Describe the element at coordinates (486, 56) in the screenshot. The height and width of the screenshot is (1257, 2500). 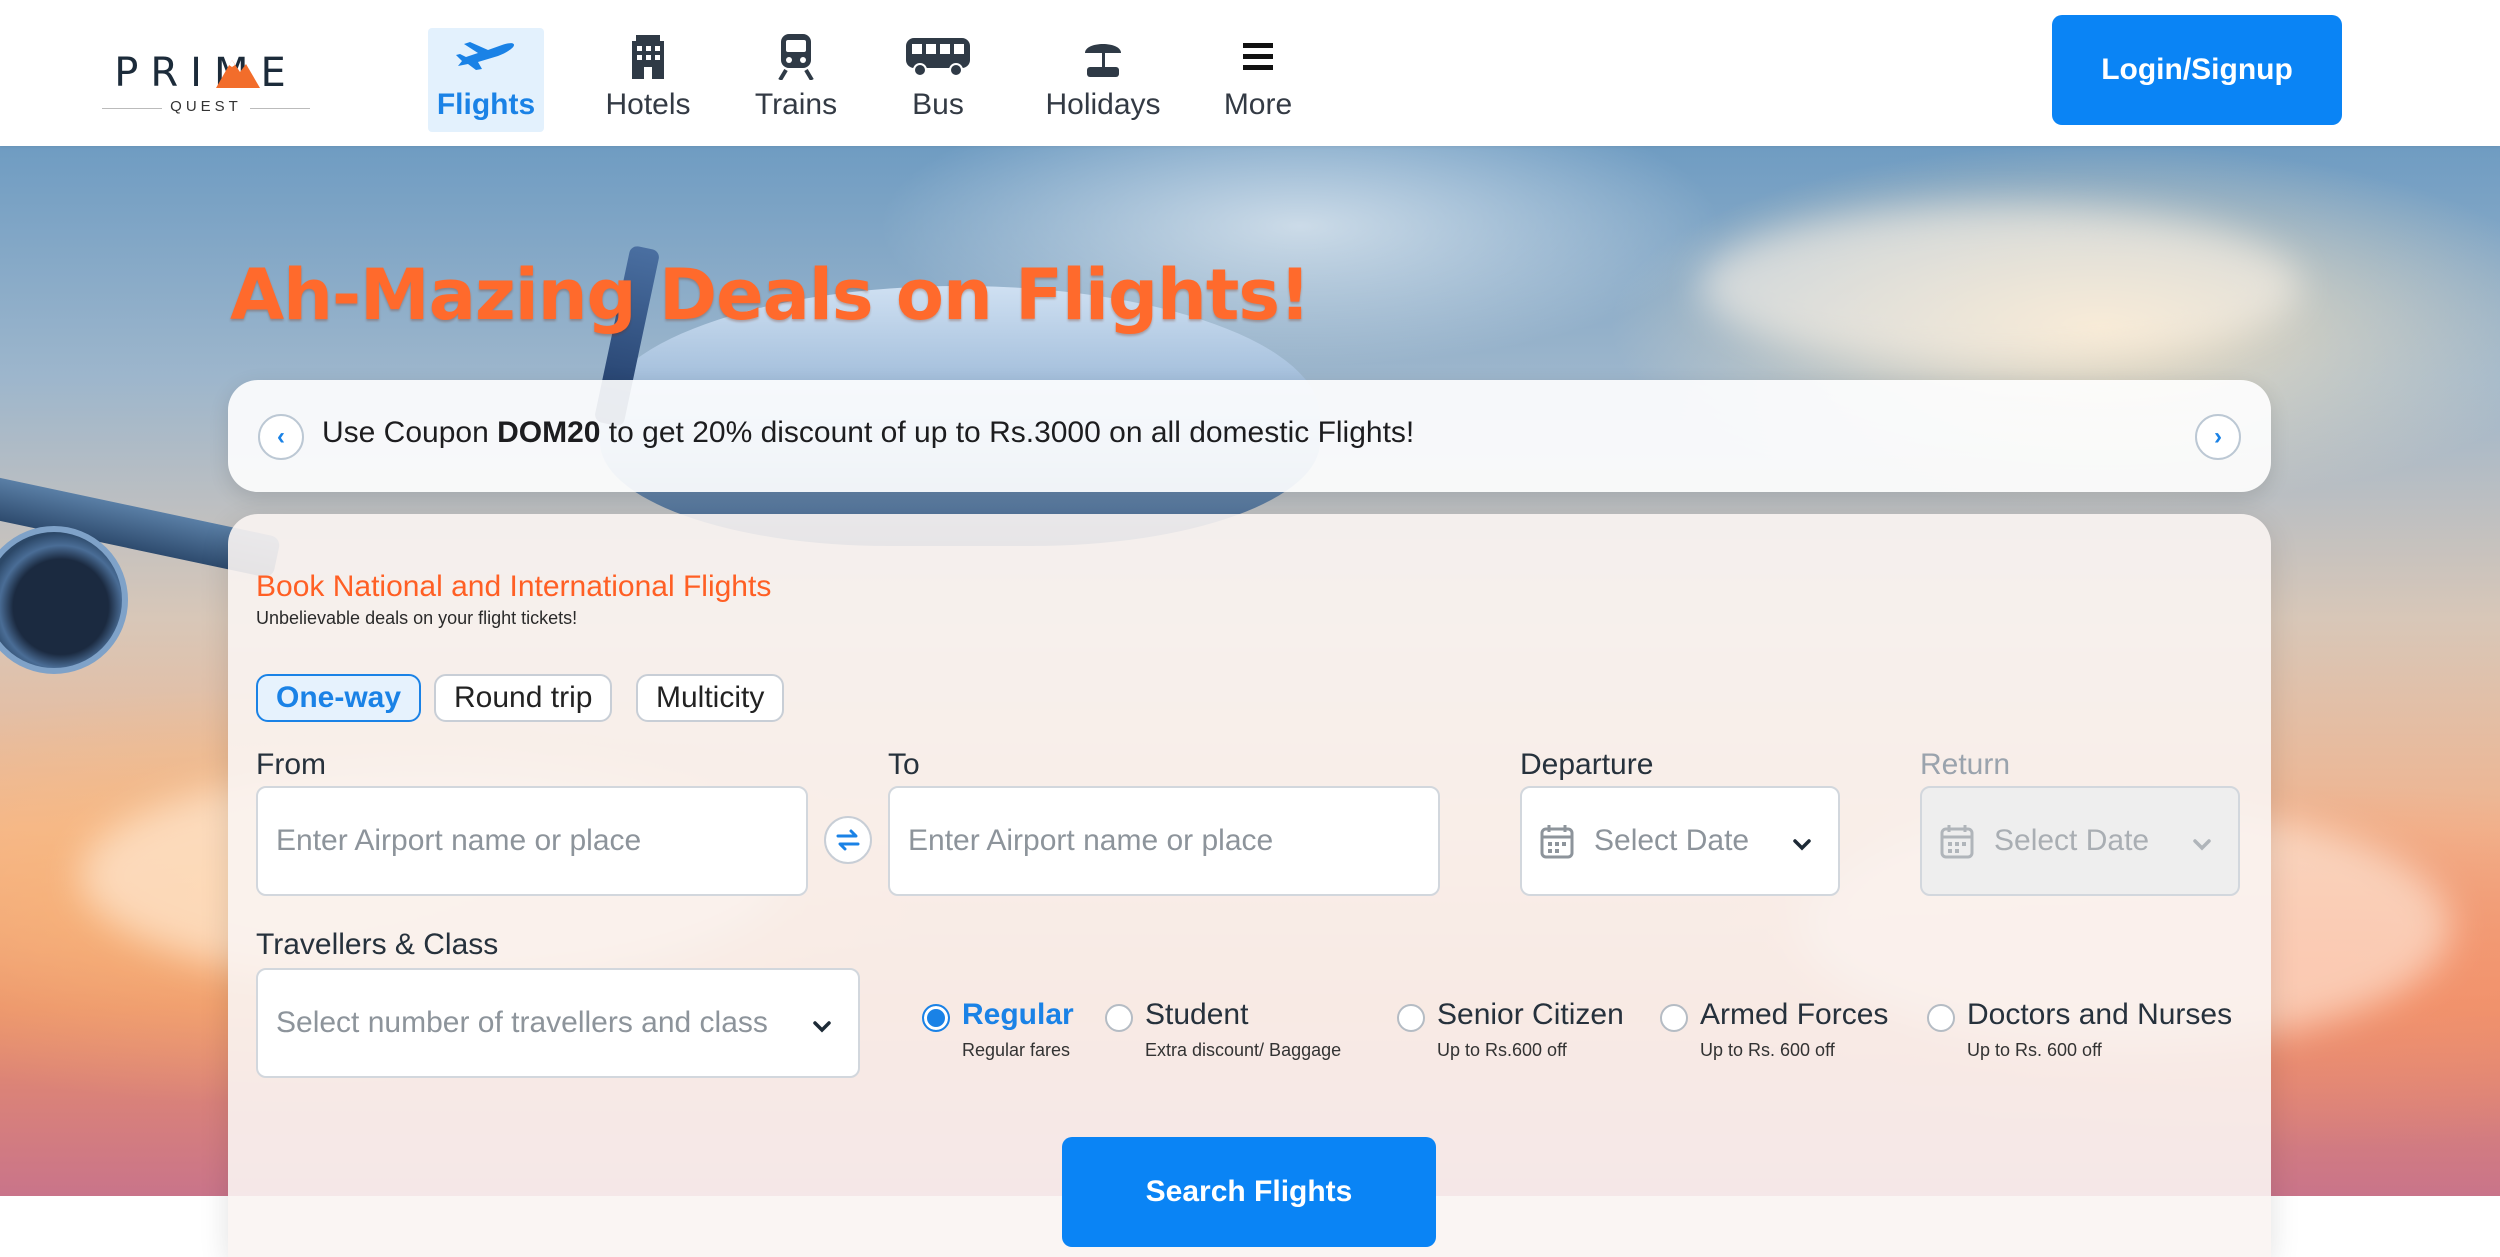
I see `airplane-icon` at that location.